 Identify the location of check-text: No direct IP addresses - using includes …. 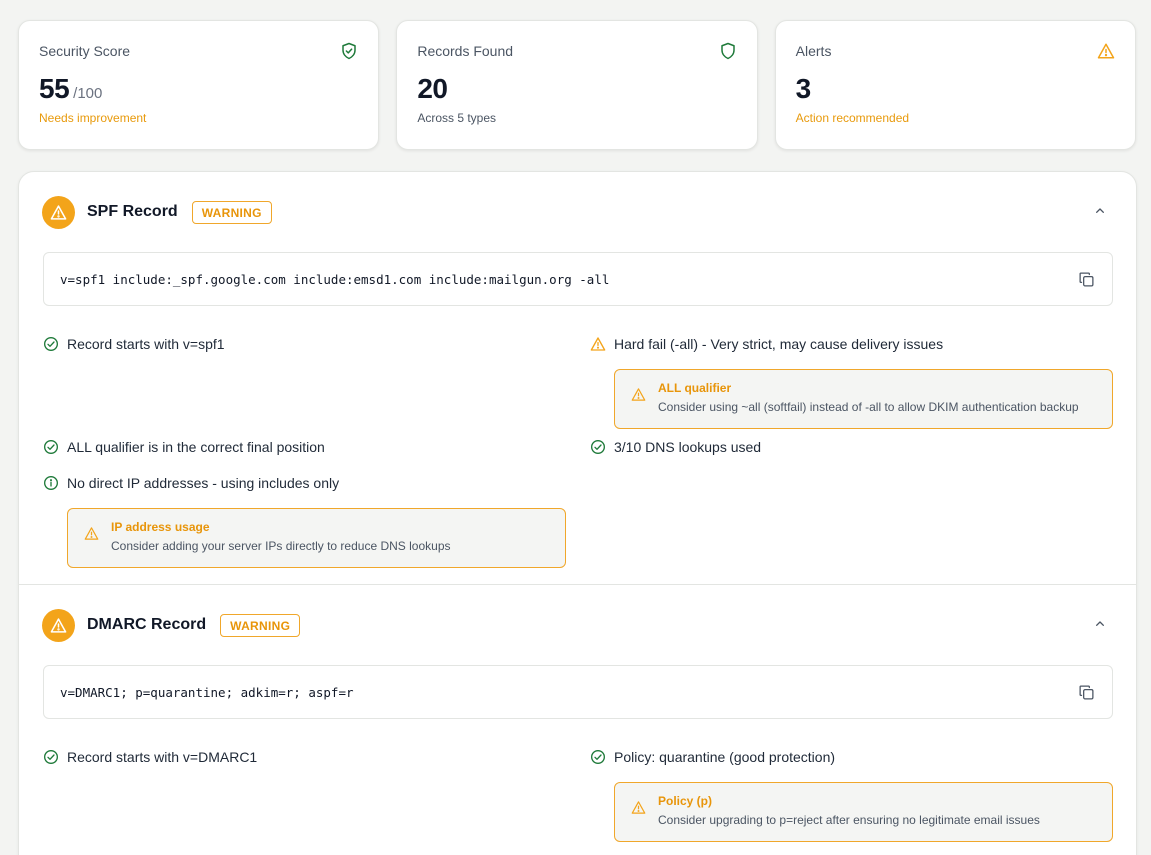
(203, 483).